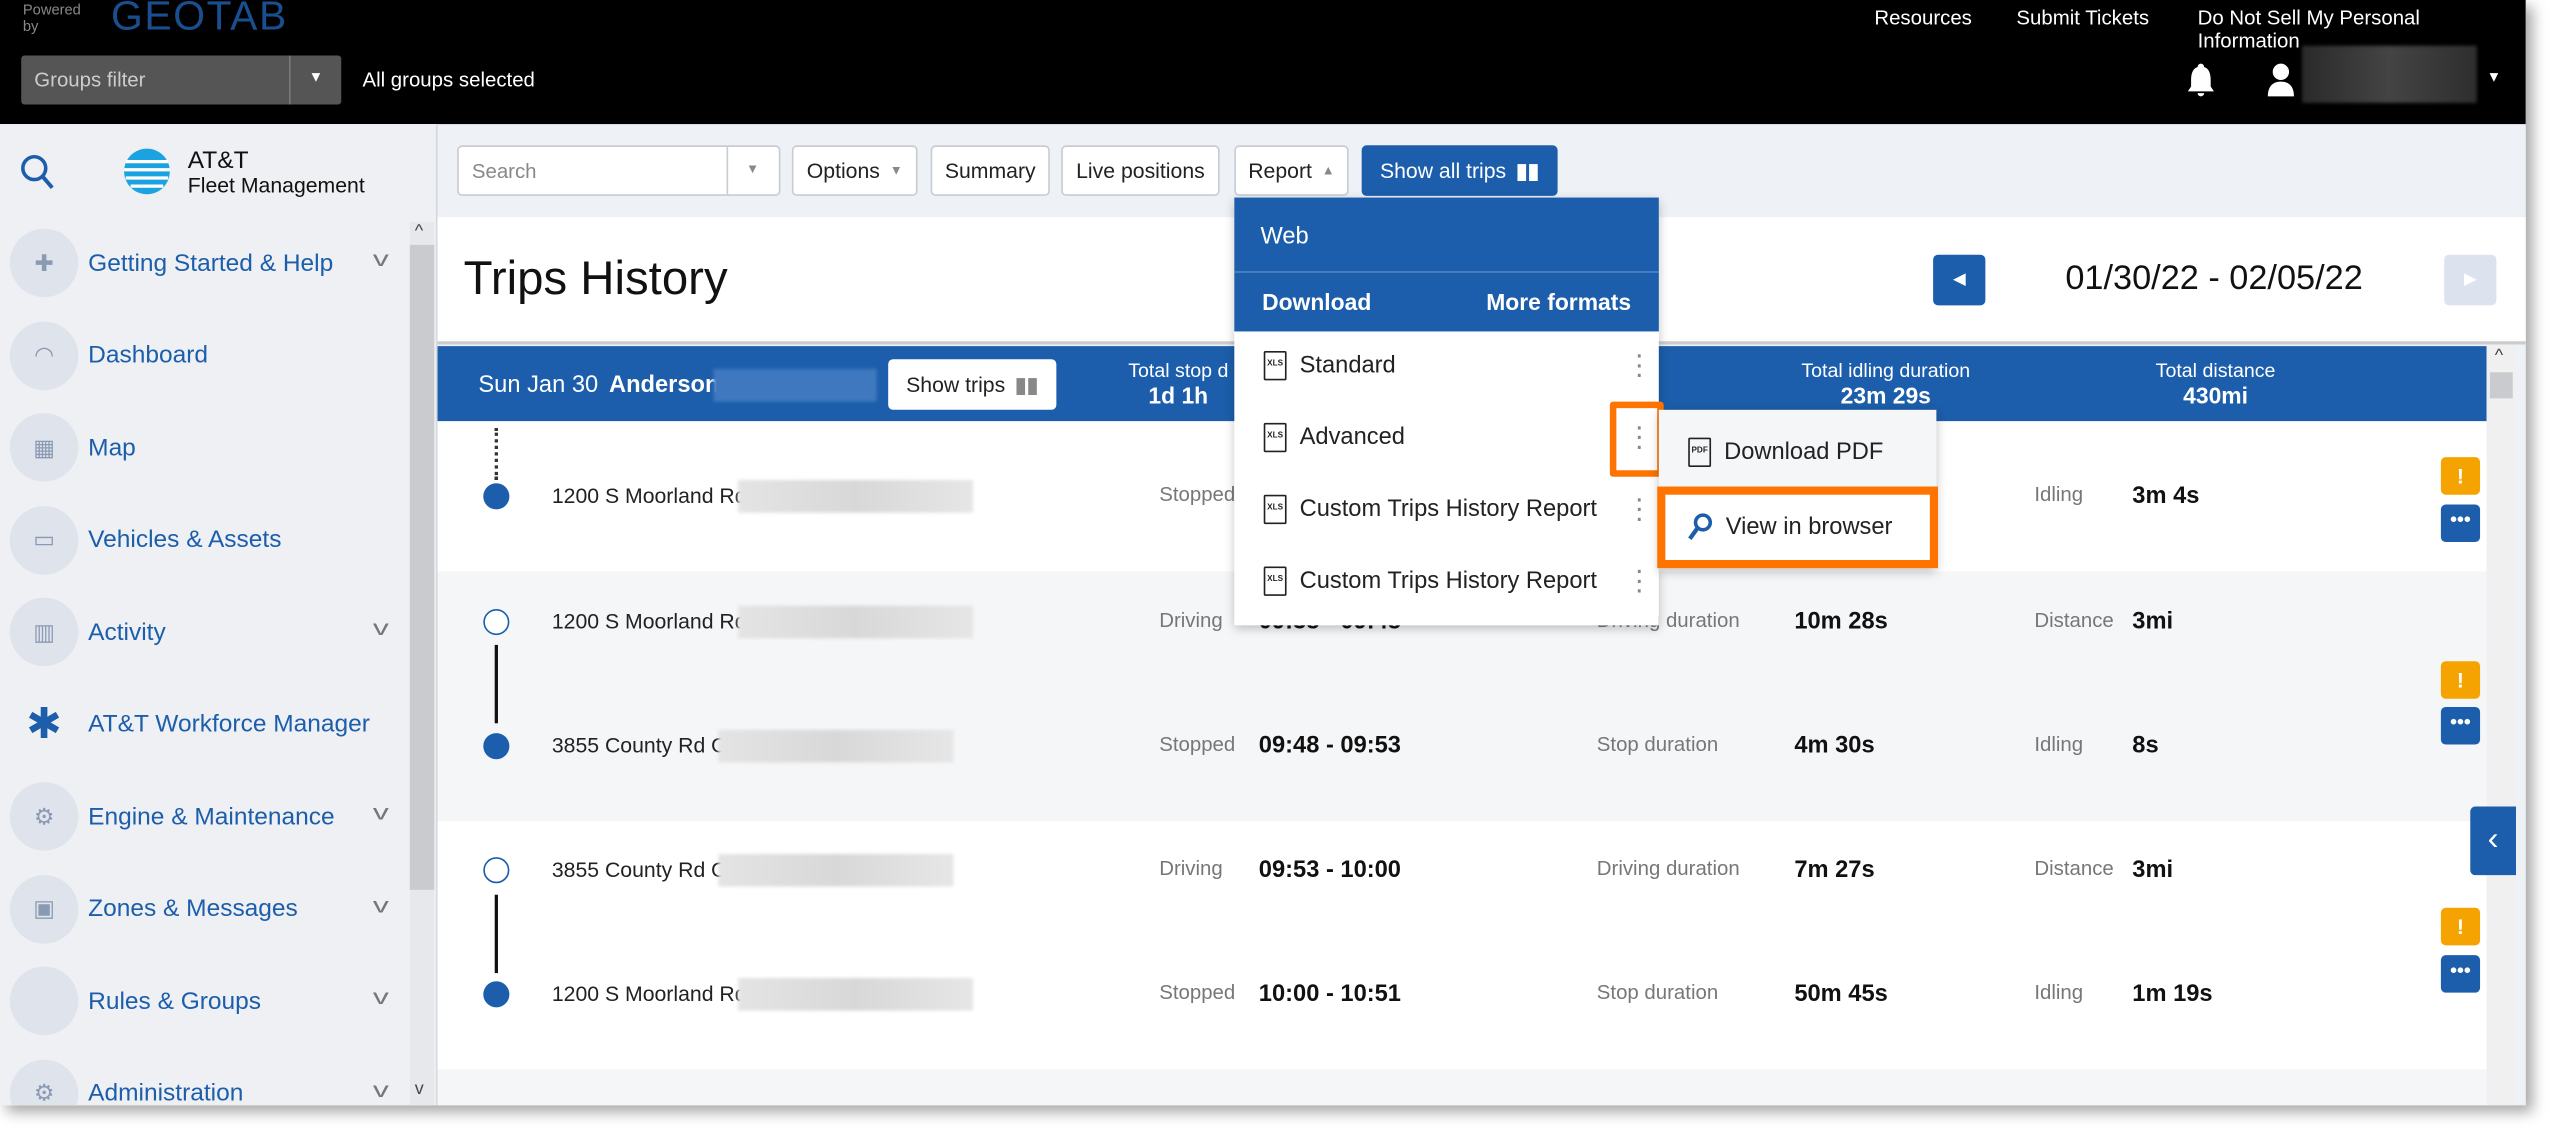 The height and width of the screenshot is (1139, 2560). What do you see at coordinates (38, 172) in the screenshot?
I see `search-icon` at bounding box center [38, 172].